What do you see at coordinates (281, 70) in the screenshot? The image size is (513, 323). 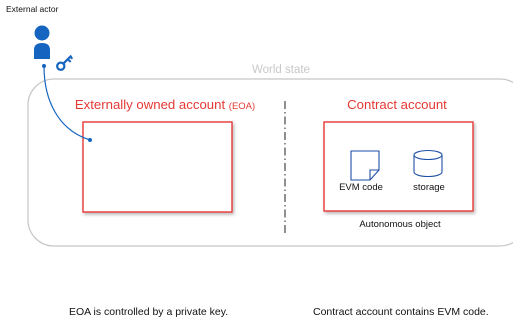 I see `world-state-label: World state` at bounding box center [281, 70].